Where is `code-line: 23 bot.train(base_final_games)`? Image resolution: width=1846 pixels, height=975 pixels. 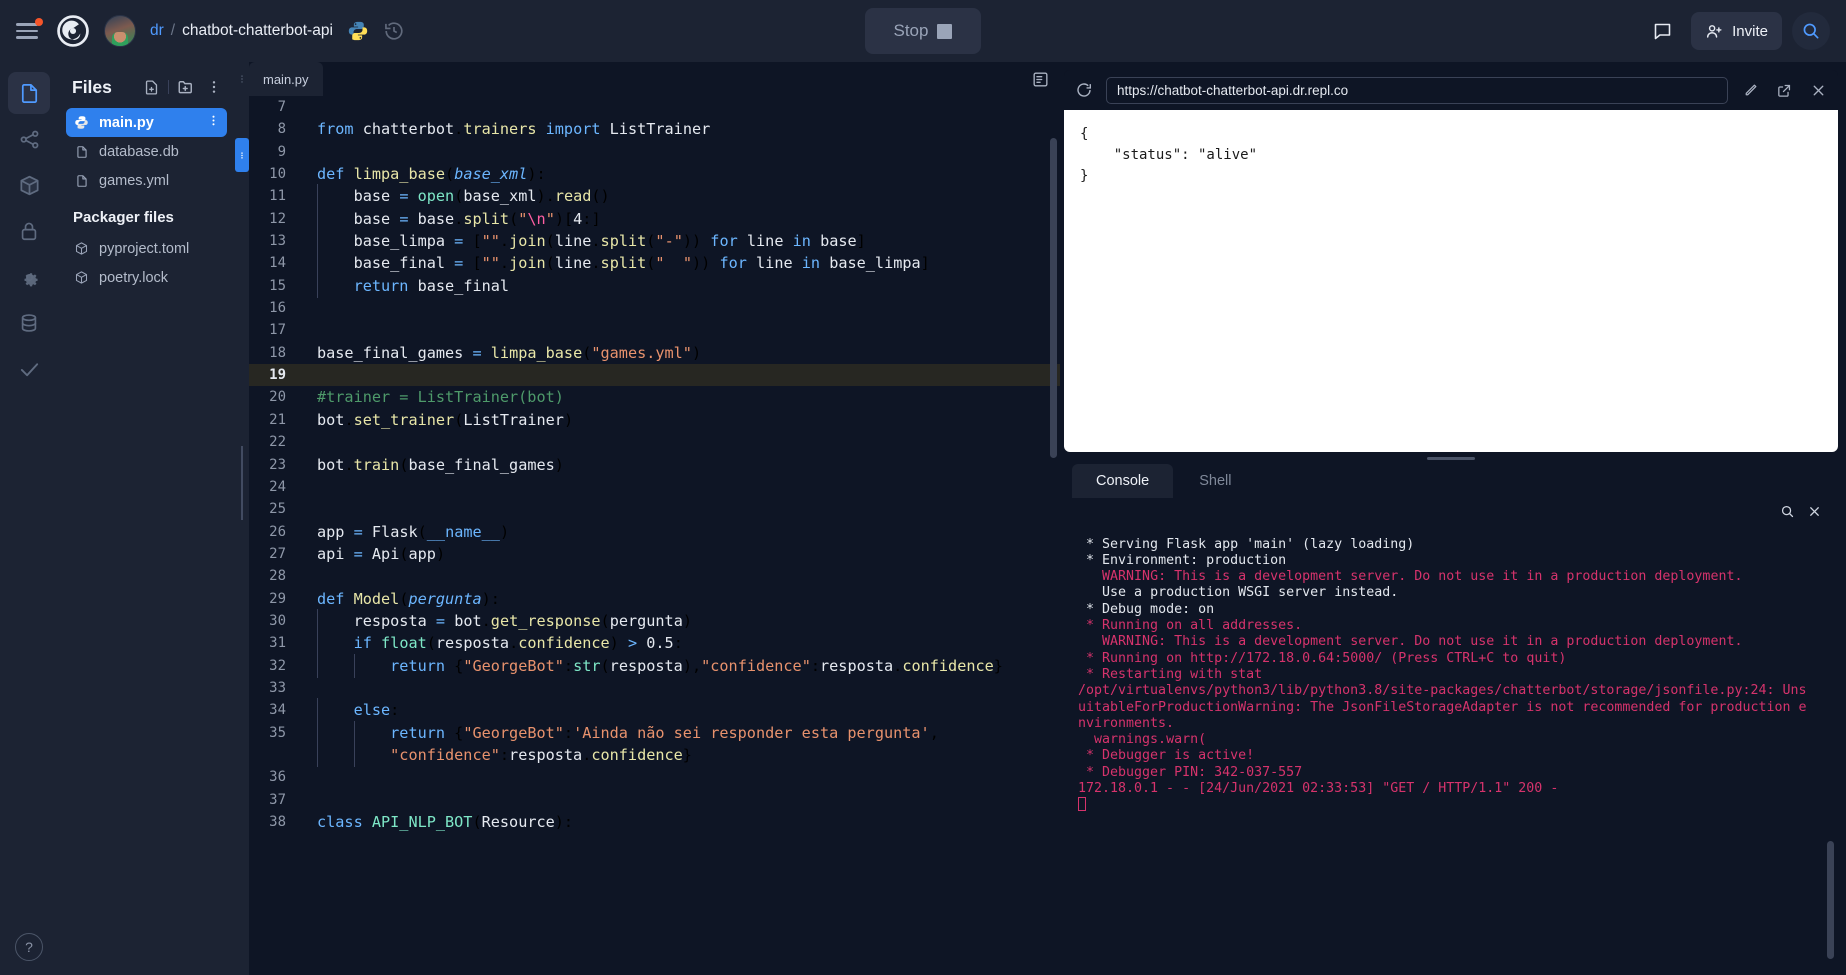
code-line: 23 bot.train(base_final_games) is located at coordinates (654, 465).